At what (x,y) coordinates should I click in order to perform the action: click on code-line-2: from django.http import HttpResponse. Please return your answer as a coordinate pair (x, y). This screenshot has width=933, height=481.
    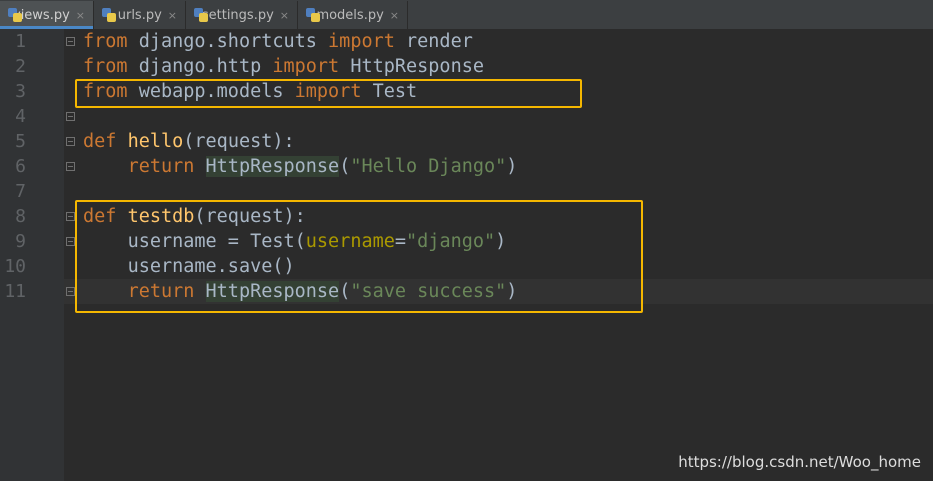
    Looking at the image, I should click on (283, 66).